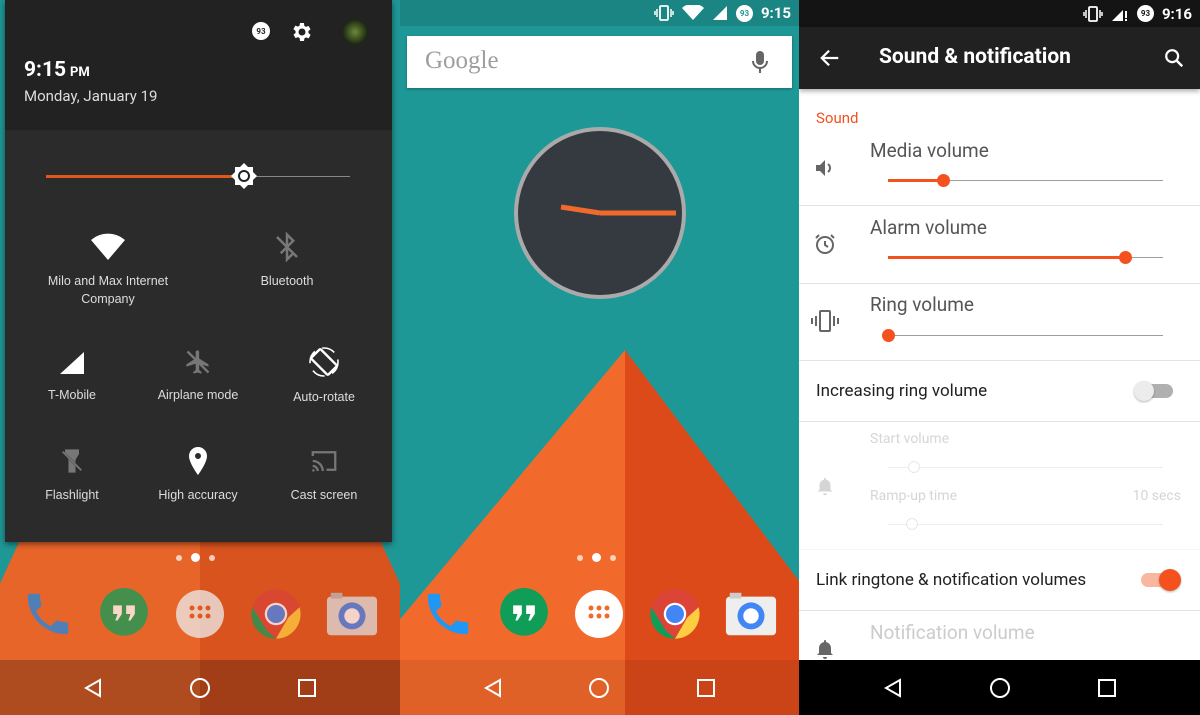  What do you see at coordinates (108, 270) in the screenshot?
I see `tile-wifi: Milo and Max Internet Company` at bounding box center [108, 270].